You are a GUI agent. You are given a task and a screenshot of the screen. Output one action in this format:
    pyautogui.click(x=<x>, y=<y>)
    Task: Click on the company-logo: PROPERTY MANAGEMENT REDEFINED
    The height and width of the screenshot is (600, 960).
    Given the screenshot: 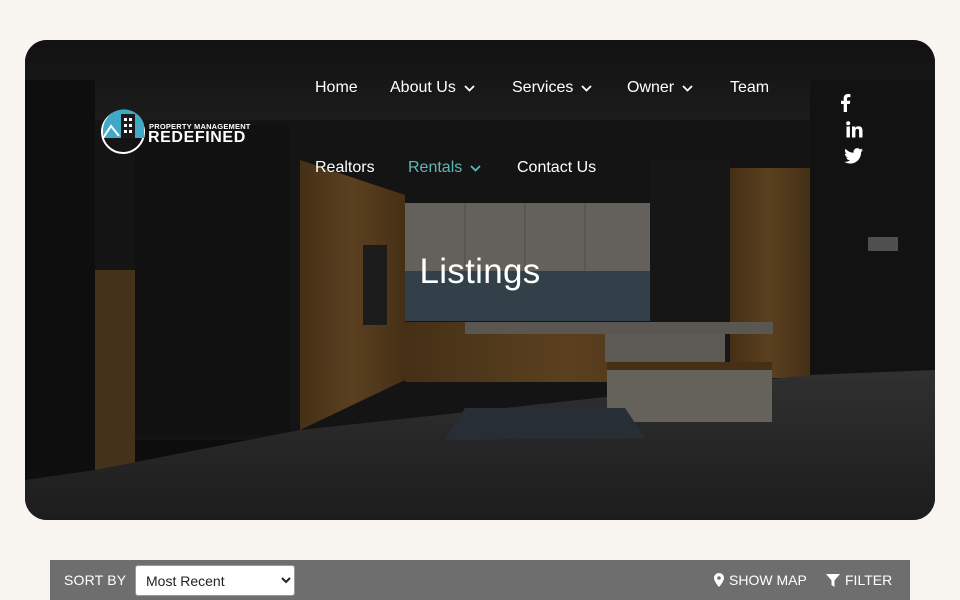 What is the action you would take?
    pyautogui.click(x=176, y=133)
    